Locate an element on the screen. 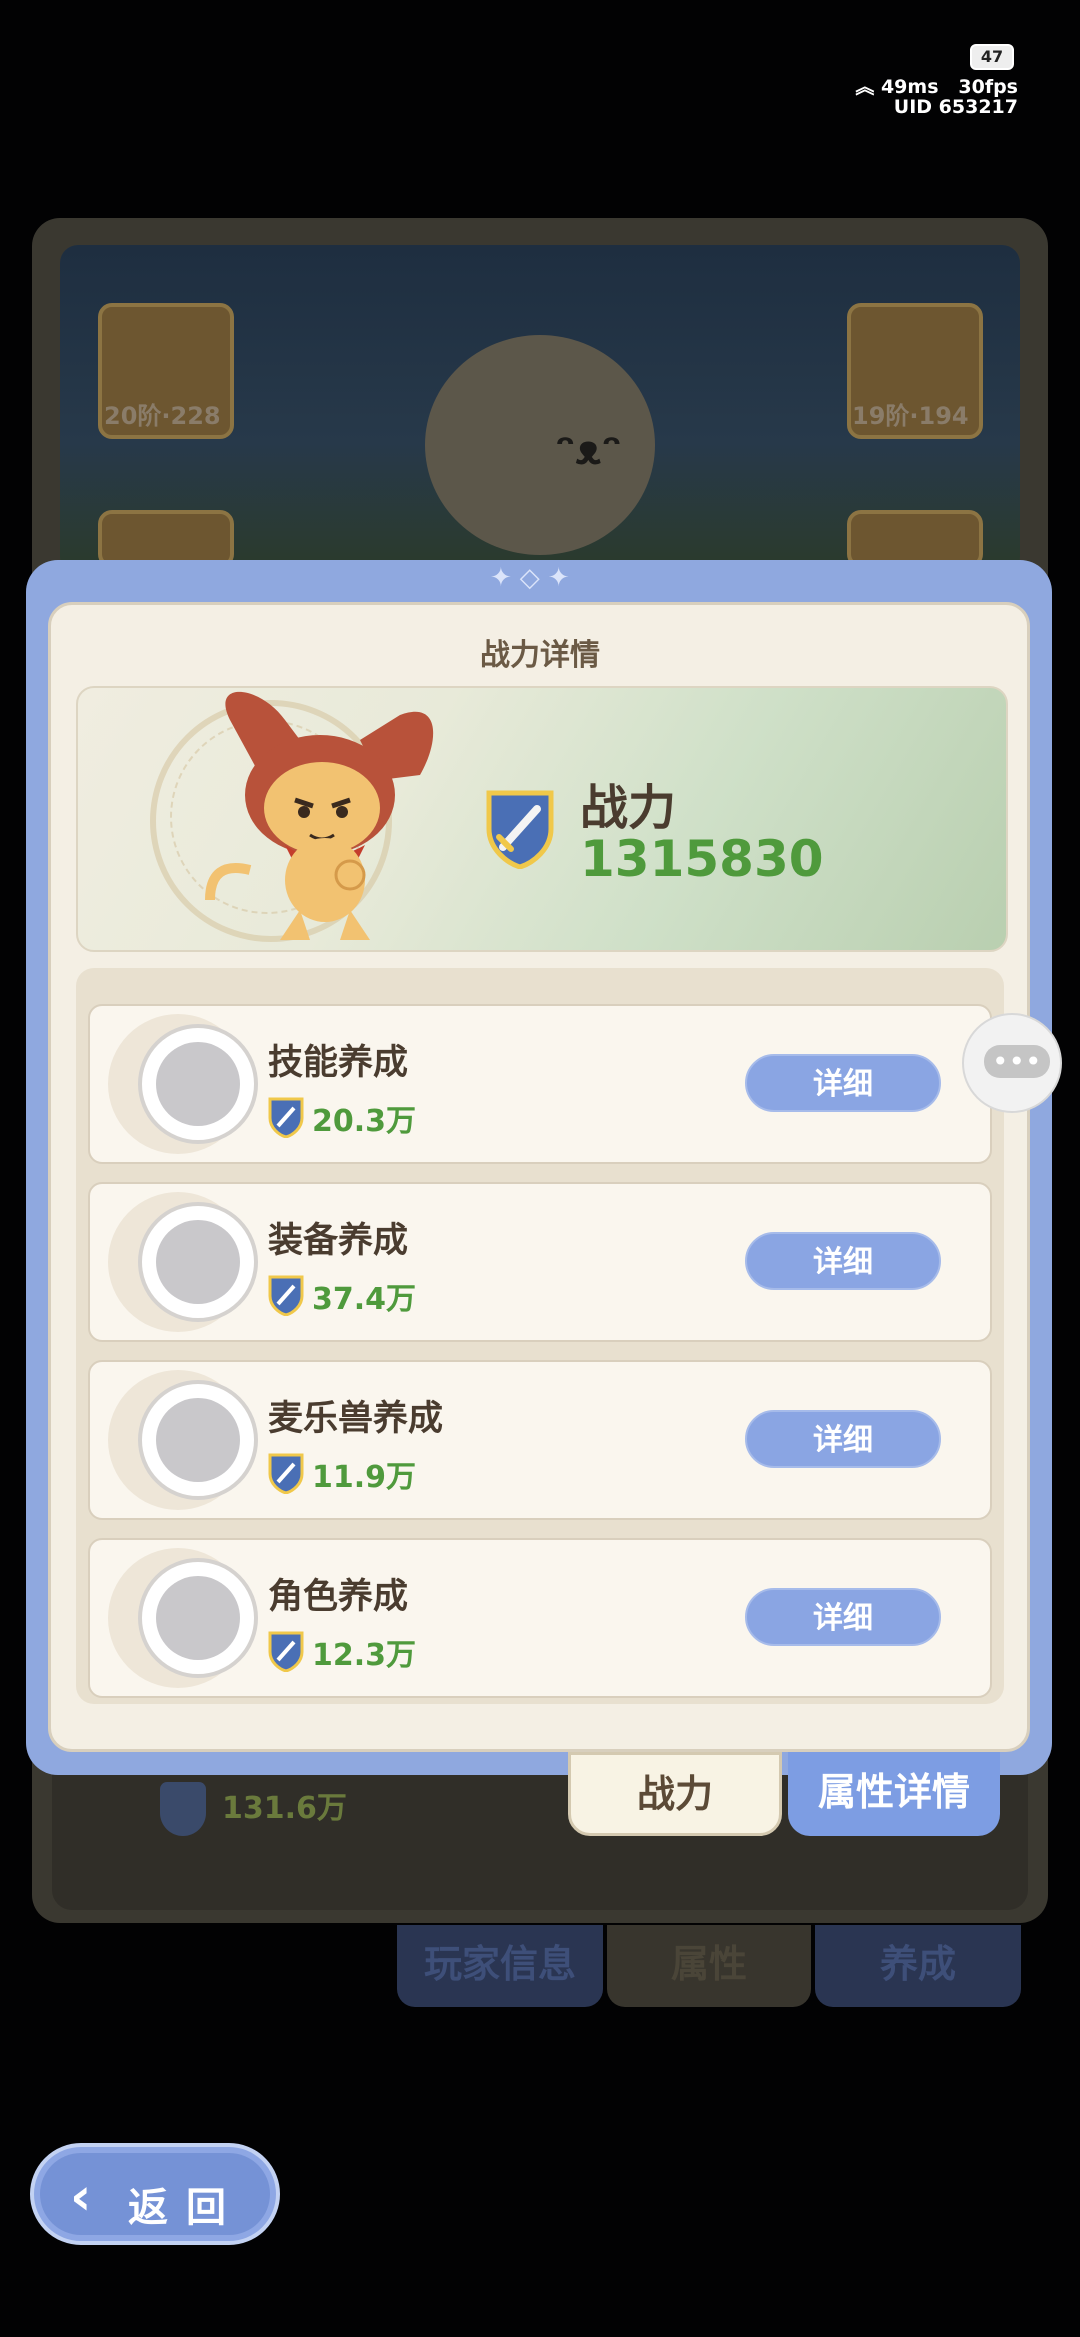 This screenshot has width=1080, height=2337. back-arrow-icon: ‹ is located at coordinates (81, 2197).